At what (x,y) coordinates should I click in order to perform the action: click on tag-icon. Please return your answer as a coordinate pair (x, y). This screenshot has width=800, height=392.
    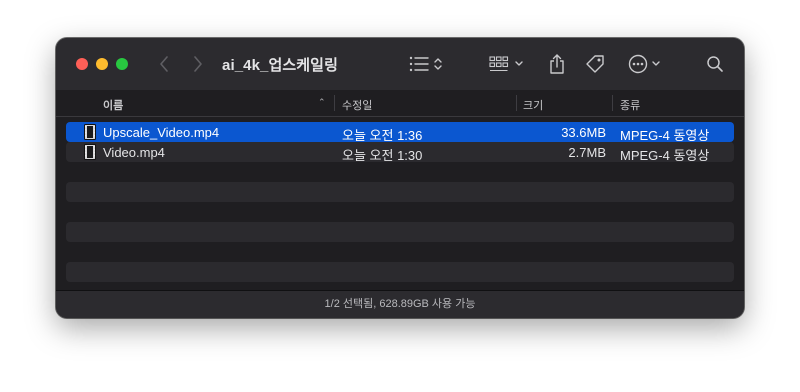
    Looking at the image, I should click on (595, 64).